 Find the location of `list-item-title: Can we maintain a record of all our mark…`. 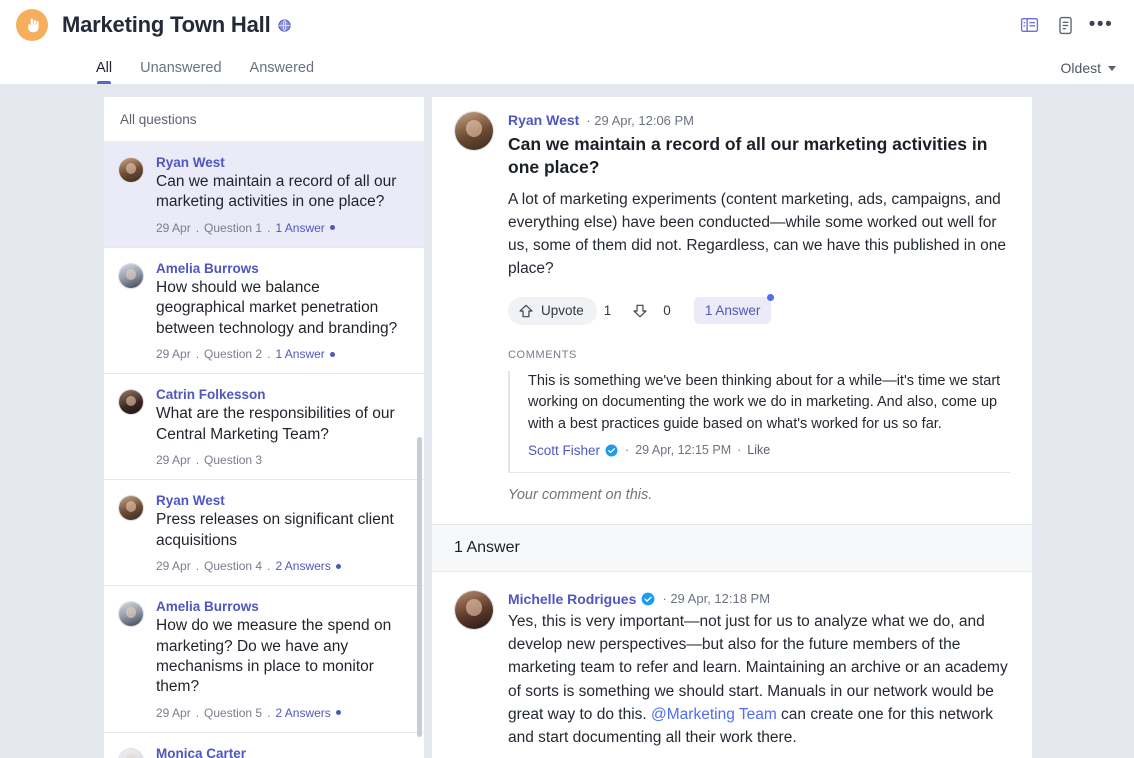

list-item-title: Can we maintain a record of all our mark… is located at coordinates (276, 192).